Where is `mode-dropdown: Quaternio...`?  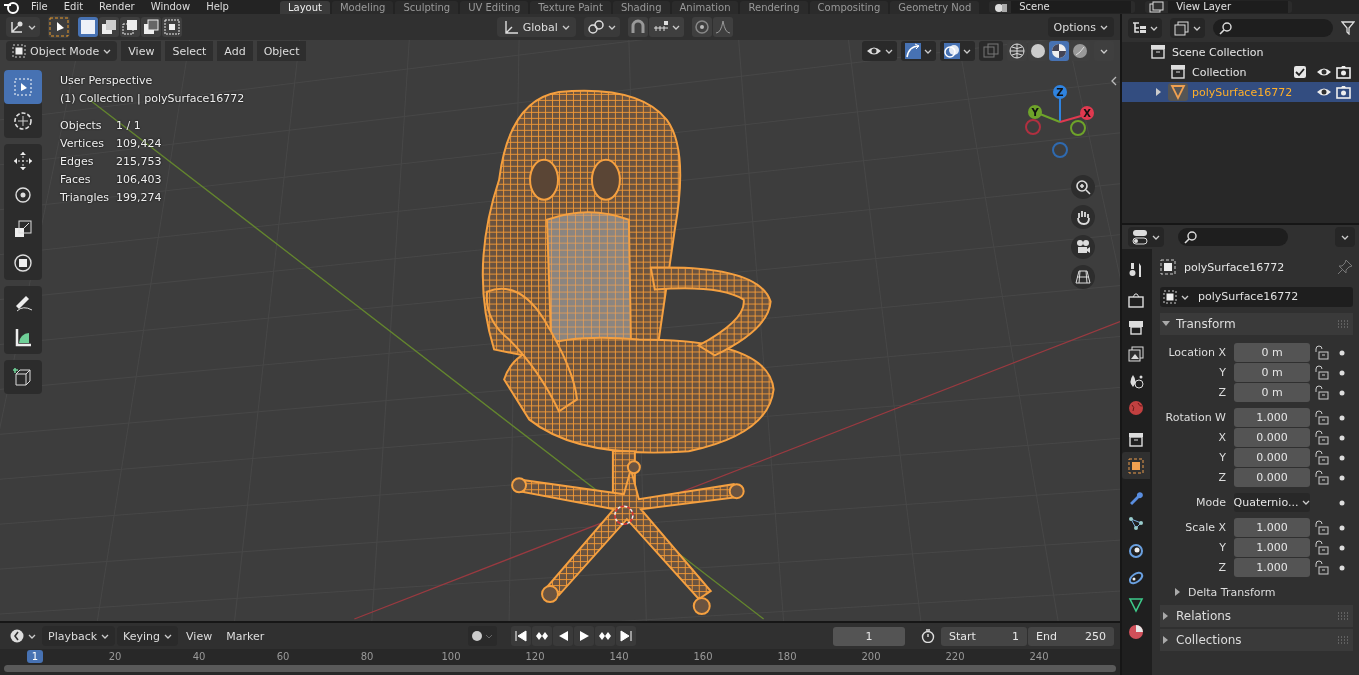
mode-dropdown: Quaternio... is located at coordinates (1272, 502).